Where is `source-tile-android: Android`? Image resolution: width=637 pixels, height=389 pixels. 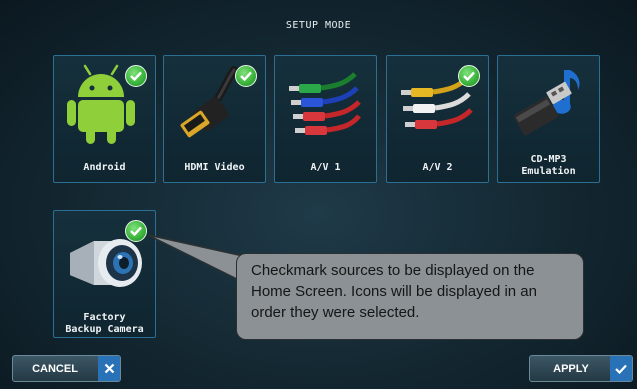 source-tile-android: Android is located at coordinates (104, 119).